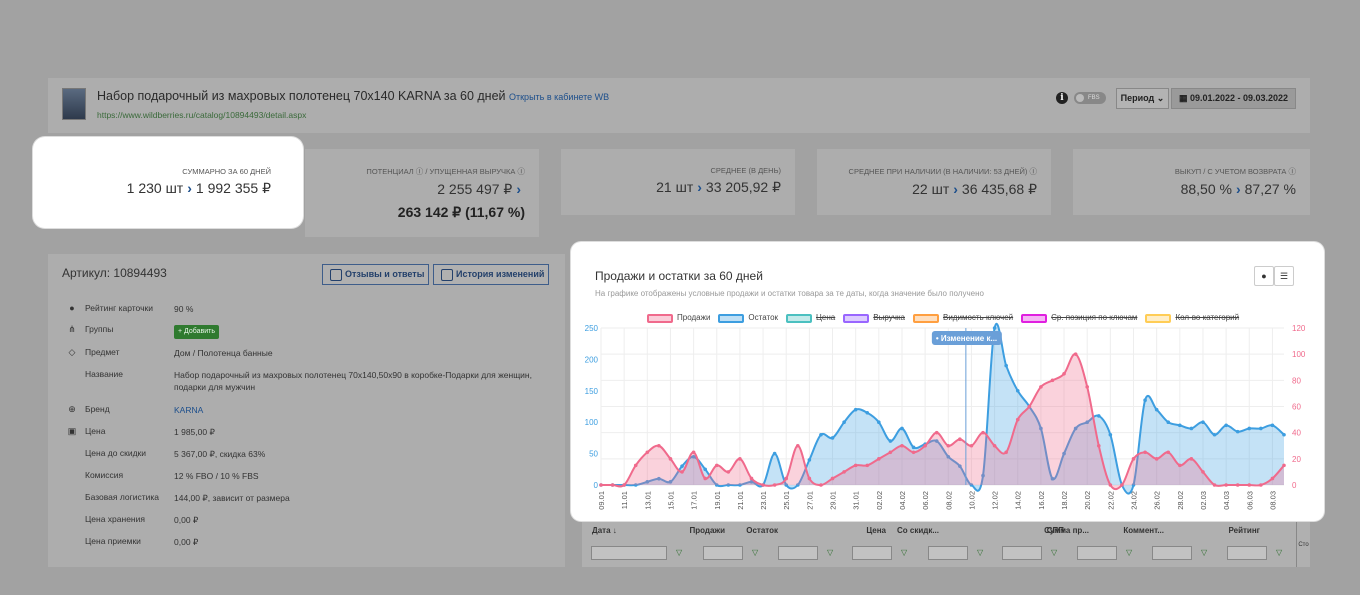 Image resolution: width=1360 pixels, height=595 pixels. Describe the element at coordinates (592, 359) in the screenshot. I see `y-left-tick: 200` at that location.